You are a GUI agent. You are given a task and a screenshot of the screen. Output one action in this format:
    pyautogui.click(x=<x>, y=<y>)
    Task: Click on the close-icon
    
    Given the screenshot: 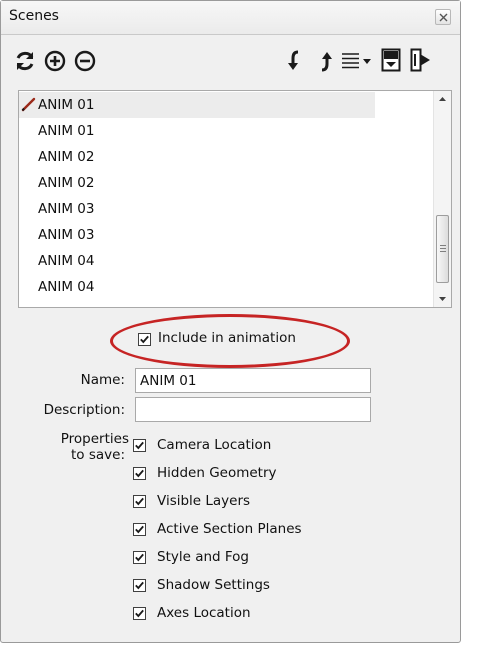 What is the action you would take?
    pyautogui.click(x=443, y=17)
    